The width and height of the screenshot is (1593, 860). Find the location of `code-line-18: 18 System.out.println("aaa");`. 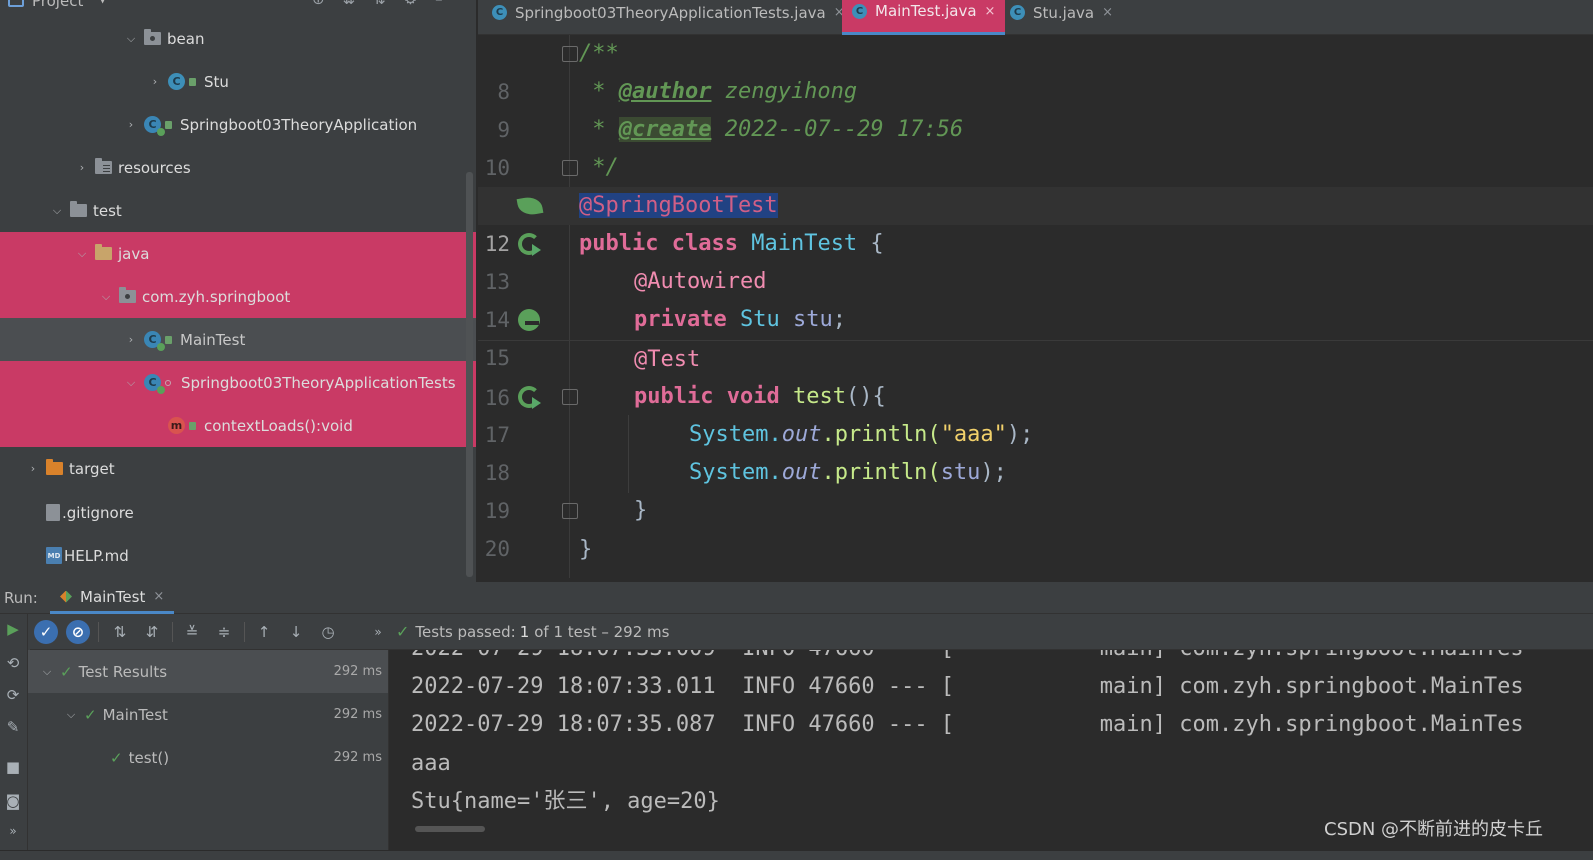

code-line-18: 18 System.out.println("aaa"); is located at coordinates (1035, 450).